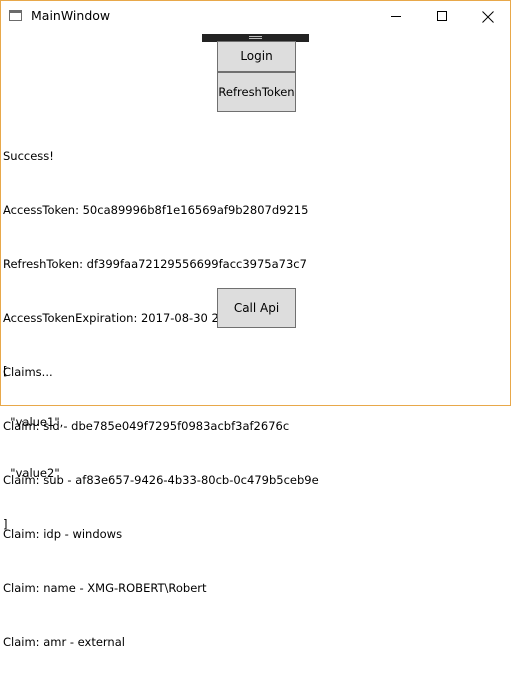 The height and width of the screenshot is (687, 511). Describe the element at coordinates (5, 524) in the screenshot. I see `api-output-line: ]` at that location.